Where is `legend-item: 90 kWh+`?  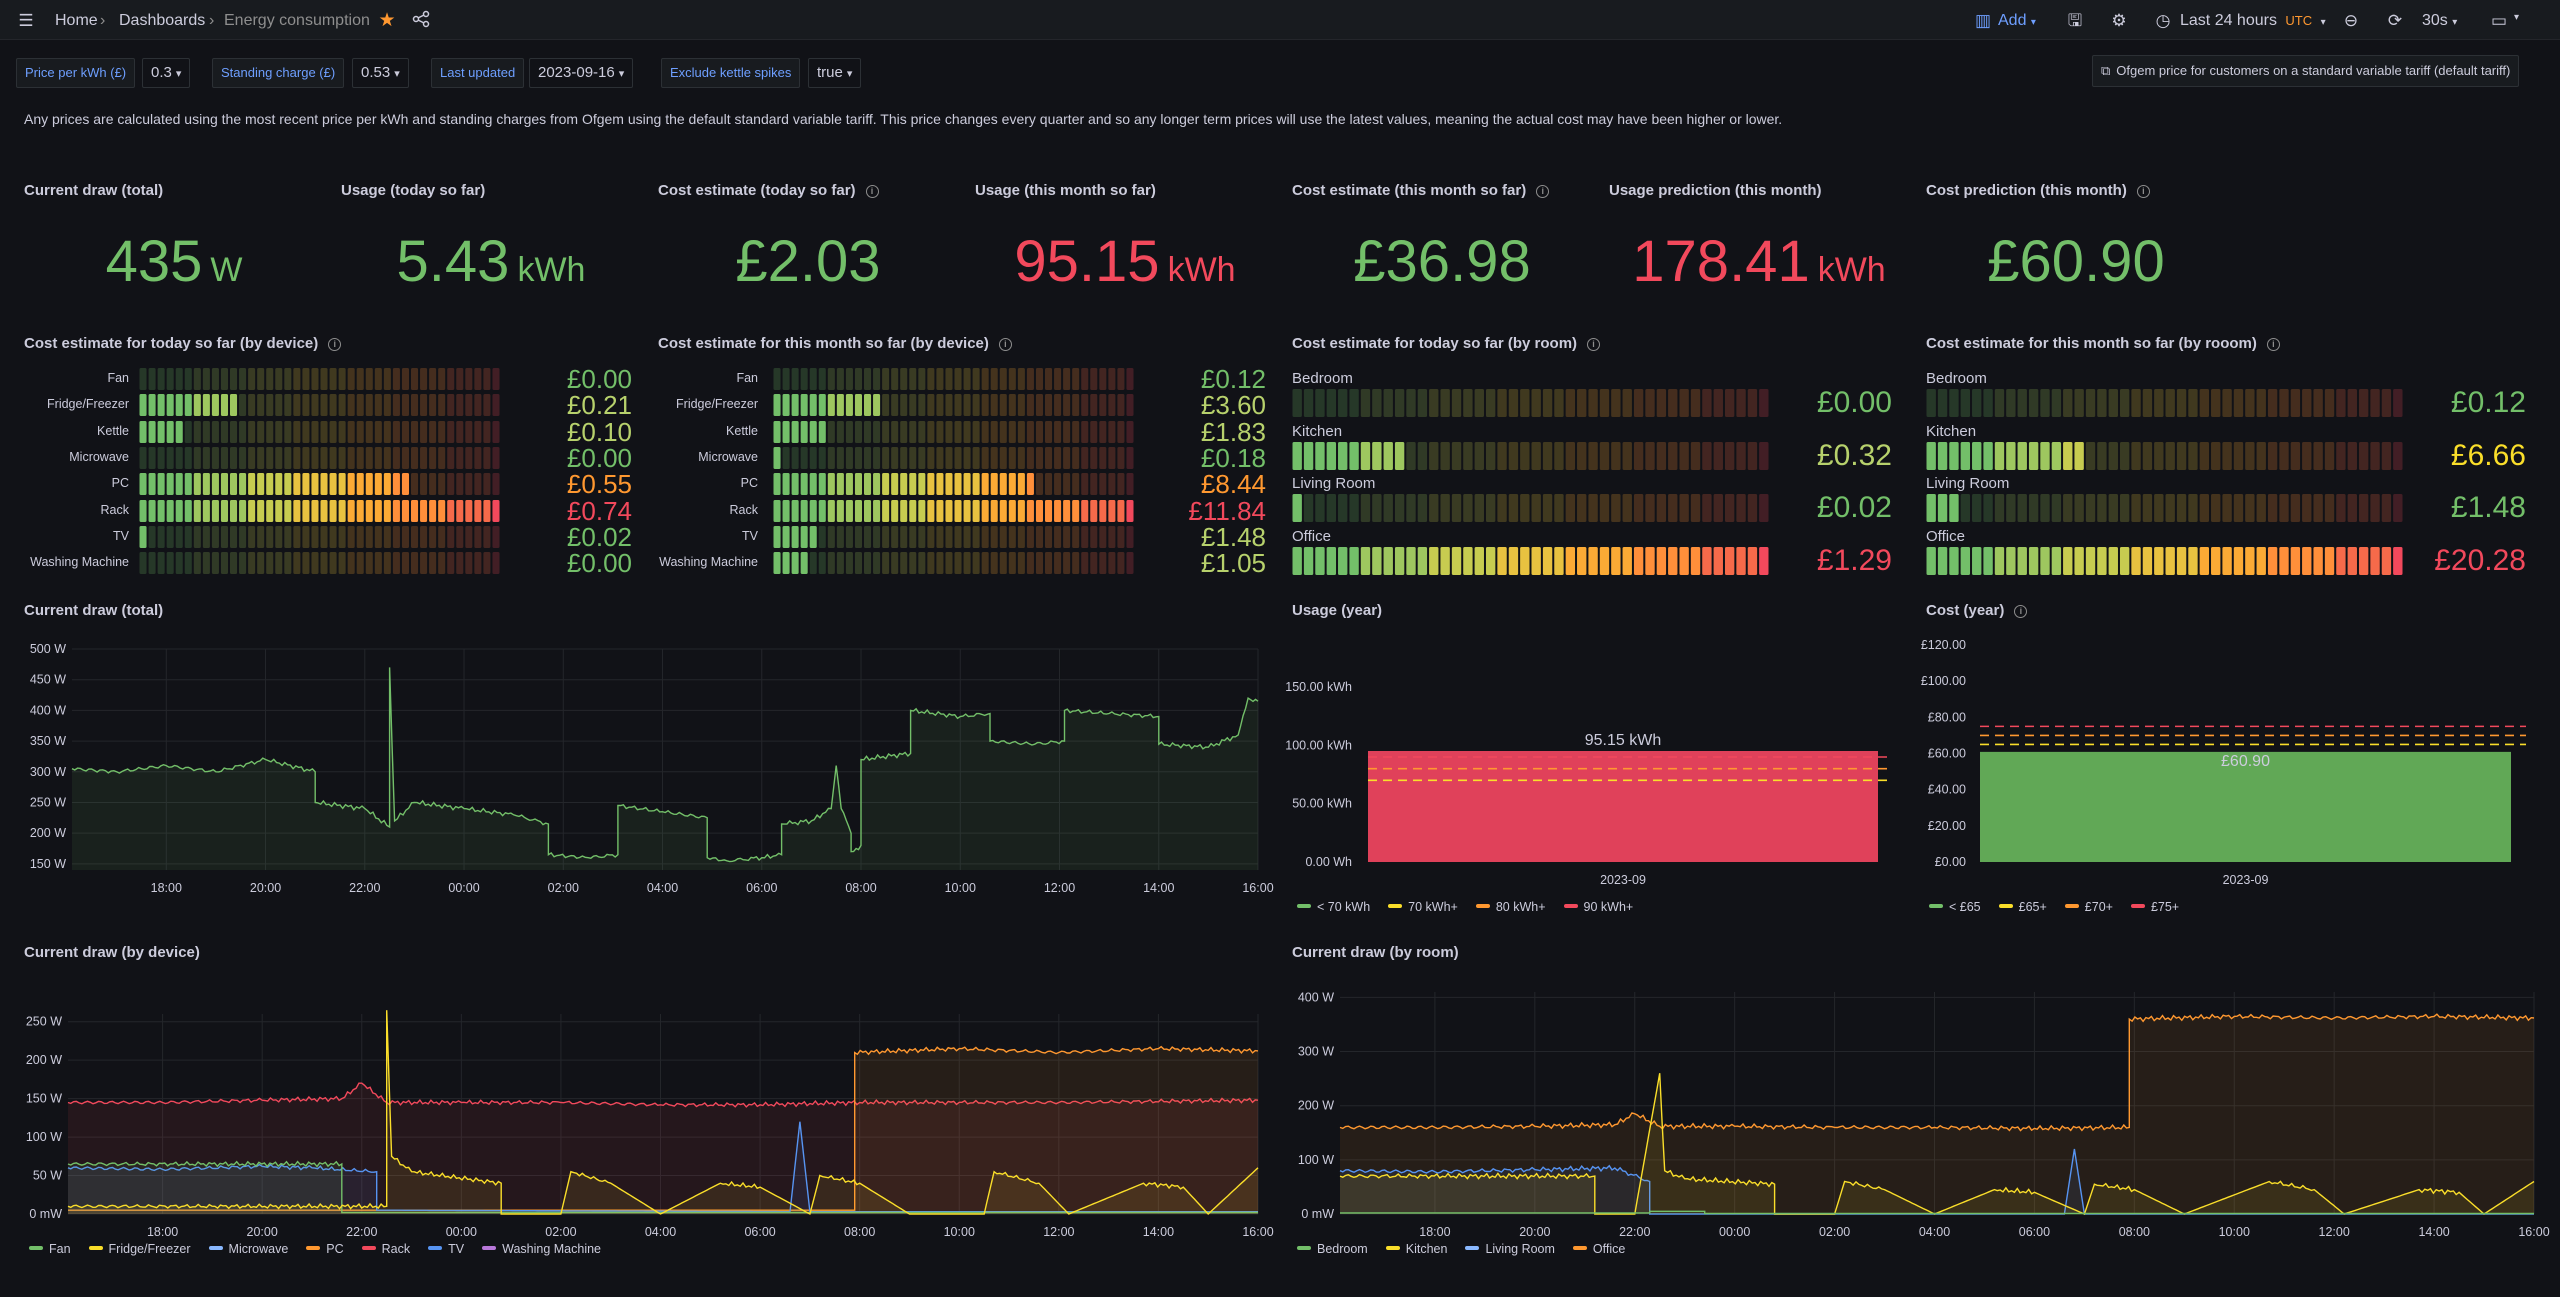
legend-item: 90 kWh+ is located at coordinates (1598, 907).